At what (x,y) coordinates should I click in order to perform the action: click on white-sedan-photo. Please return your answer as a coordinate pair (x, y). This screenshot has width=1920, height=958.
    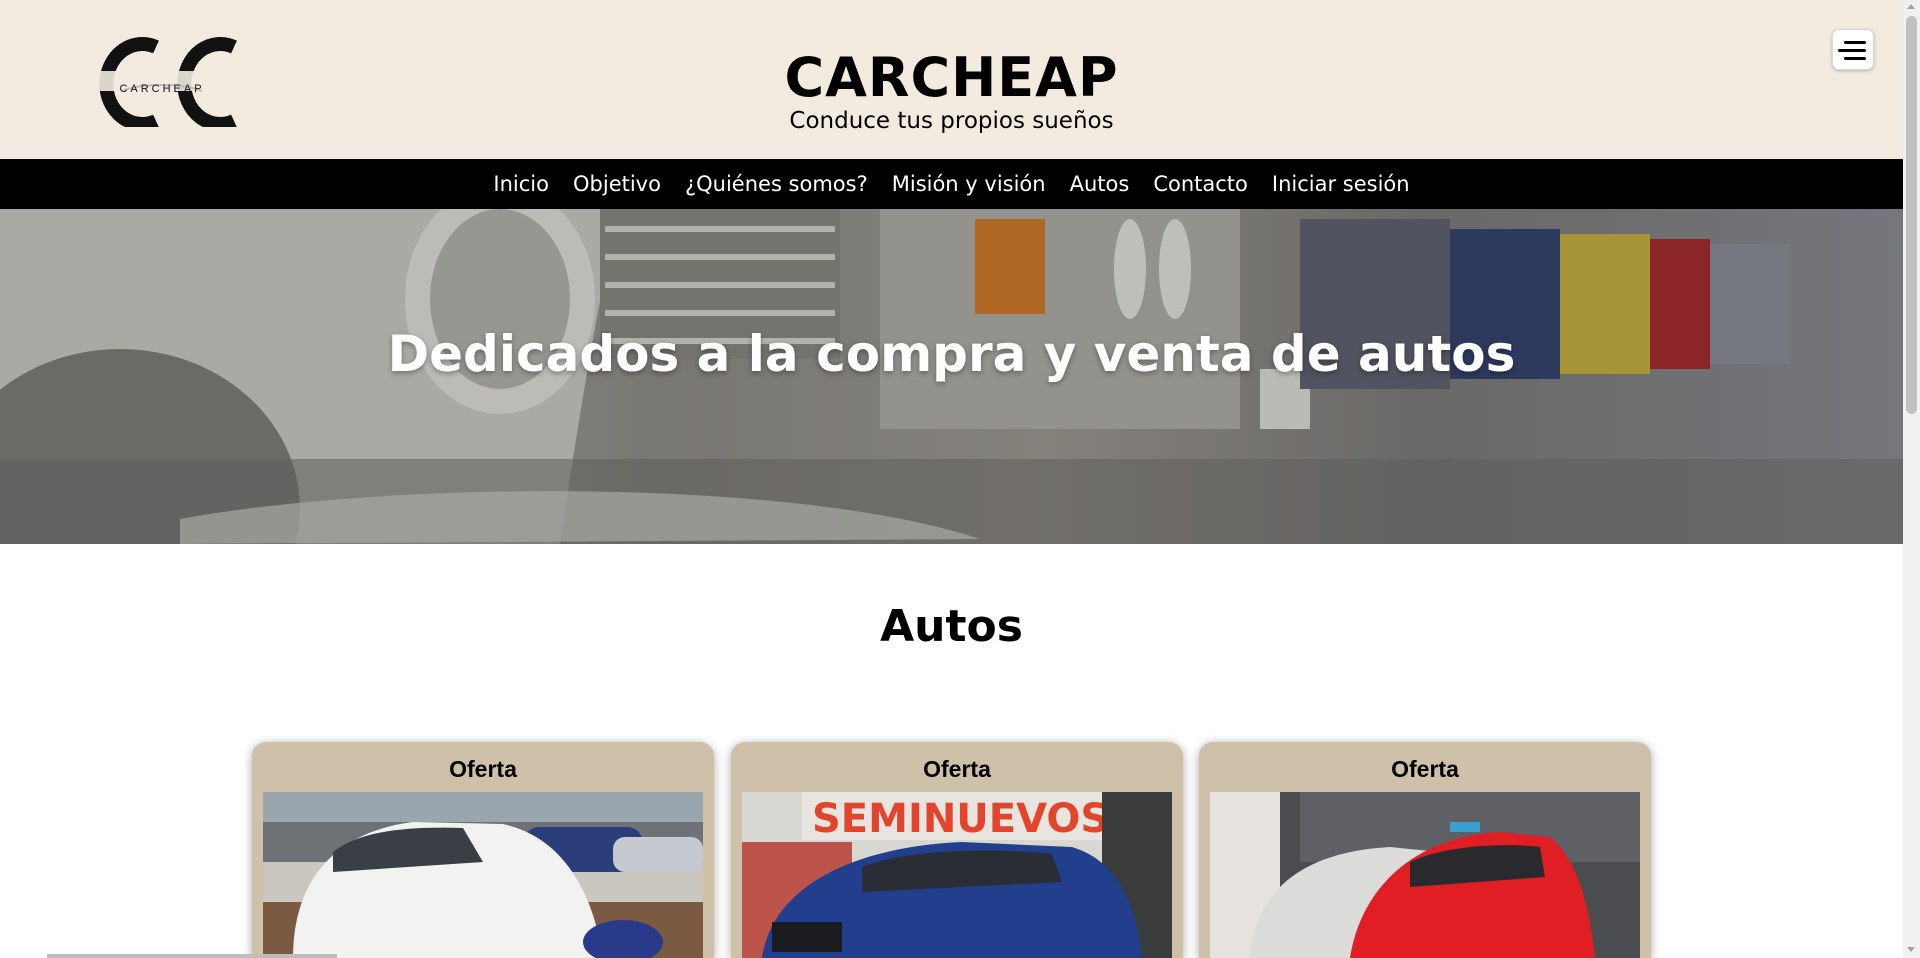
    Looking at the image, I should click on (483, 875).